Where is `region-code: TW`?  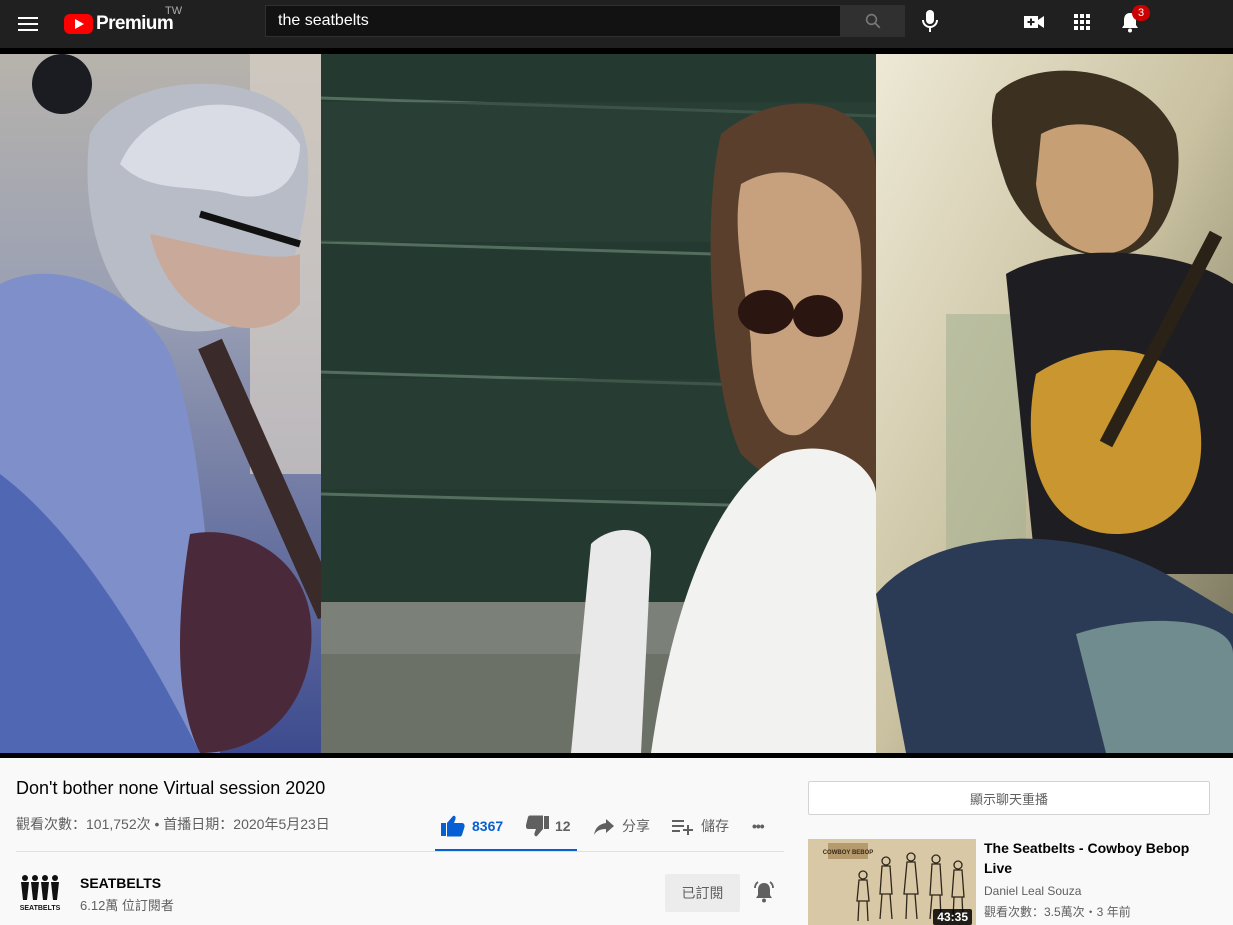
region-code: TW is located at coordinates (174, 11).